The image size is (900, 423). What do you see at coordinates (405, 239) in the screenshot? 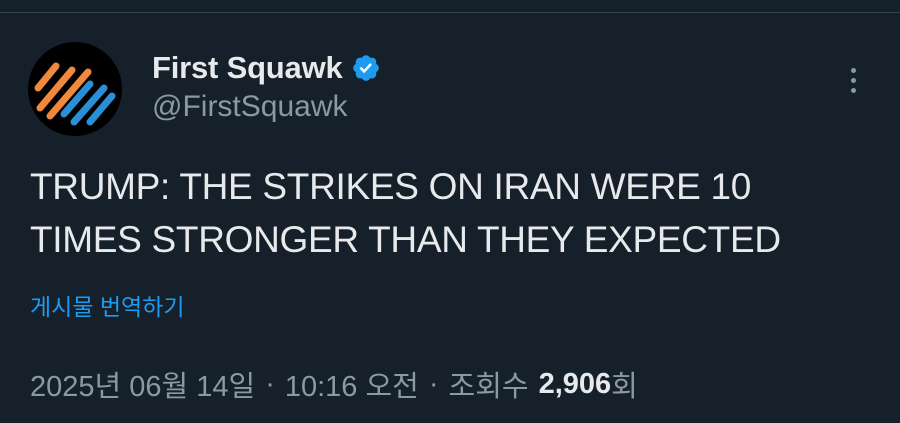
I see `tweet-text-line: TIMES STRONGER THAN THEY EXPECTED` at bounding box center [405, 239].